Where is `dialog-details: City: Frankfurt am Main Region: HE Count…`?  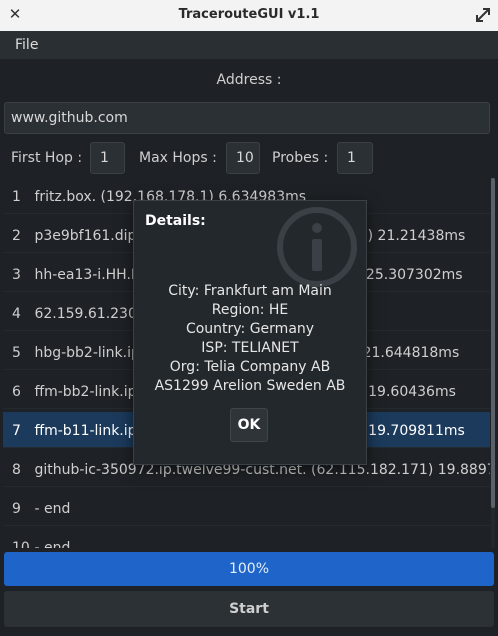
dialog-details: City: Frankfurt am Main Region: HE Count… is located at coordinates (250, 339).